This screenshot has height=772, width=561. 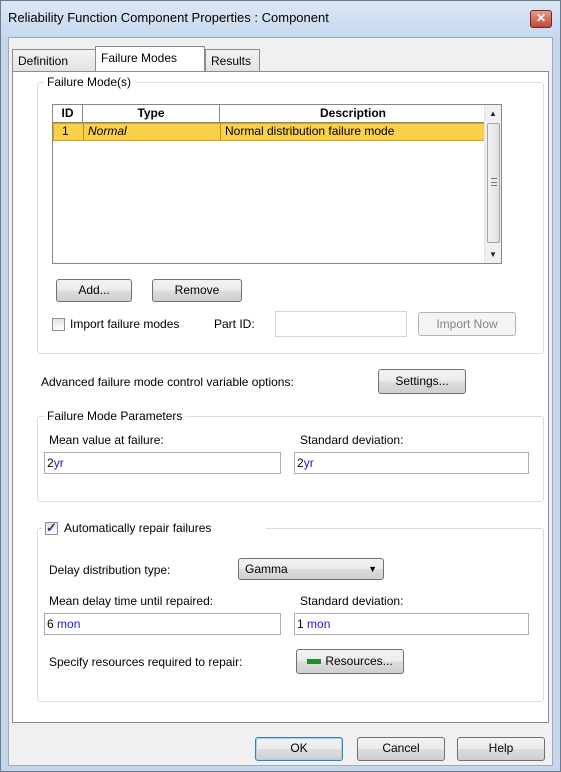 What do you see at coordinates (58, 324) in the screenshot?
I see `import-failure-modes-checkbox` at bounding box center [58, 324].